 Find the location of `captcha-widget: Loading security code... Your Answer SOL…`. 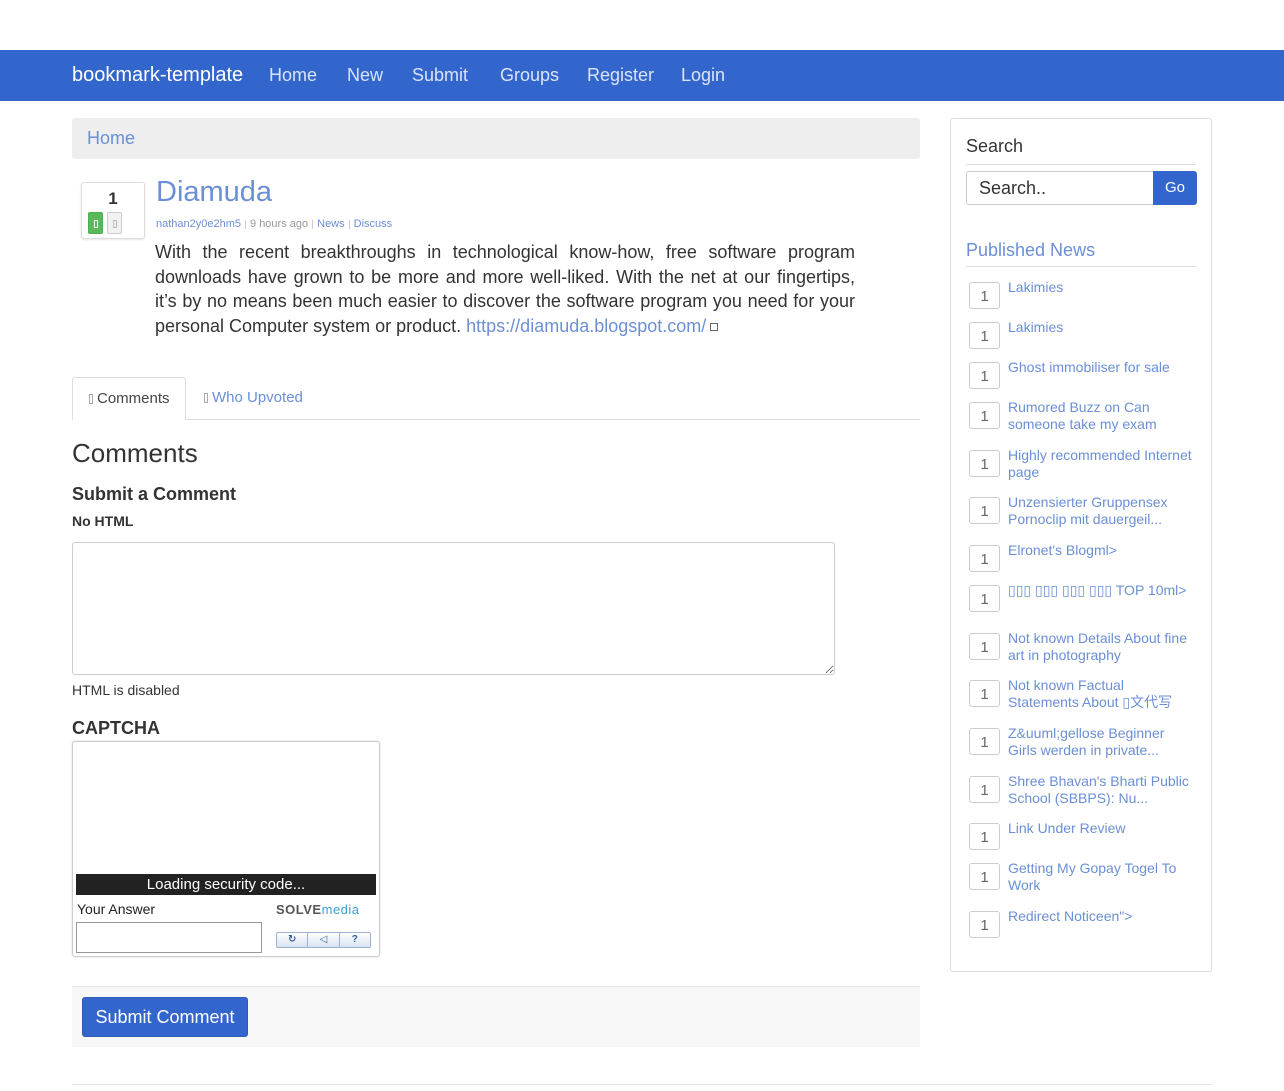

captcha-widget: Loading security code... Your Answer SOL… is located at coordinates (226, 849).